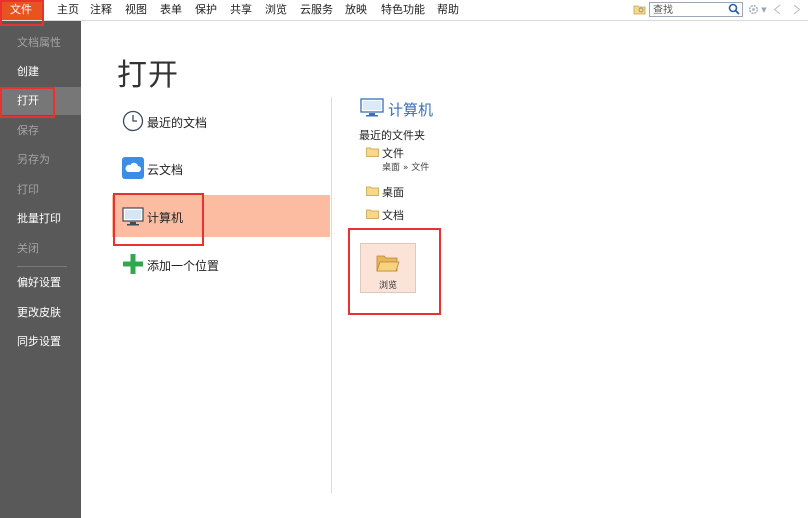 Image resolution: width=808 pixels, height=518 pixels. Describe the element at coordinates (206, 10) in the screenshot. I see `menu-protect: 保护` at that location.